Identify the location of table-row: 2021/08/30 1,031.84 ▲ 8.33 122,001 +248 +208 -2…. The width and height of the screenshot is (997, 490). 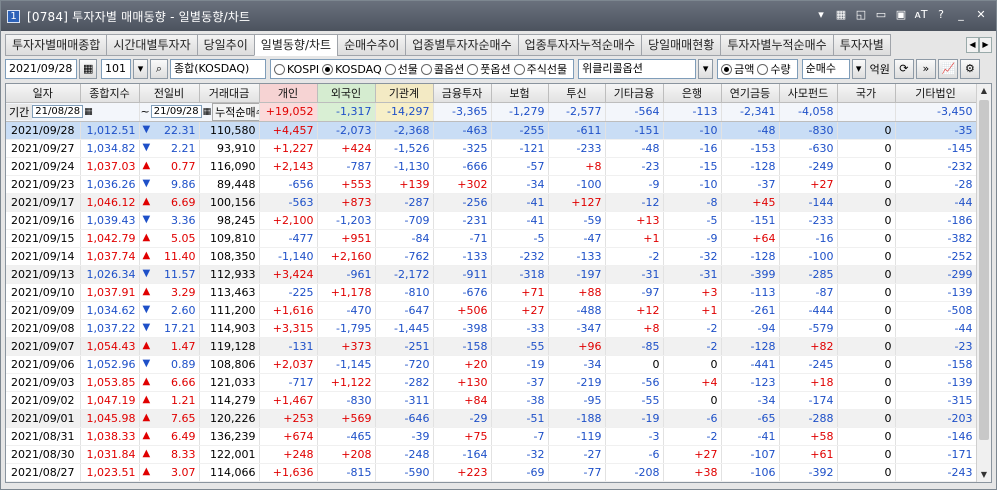
(491, 454).